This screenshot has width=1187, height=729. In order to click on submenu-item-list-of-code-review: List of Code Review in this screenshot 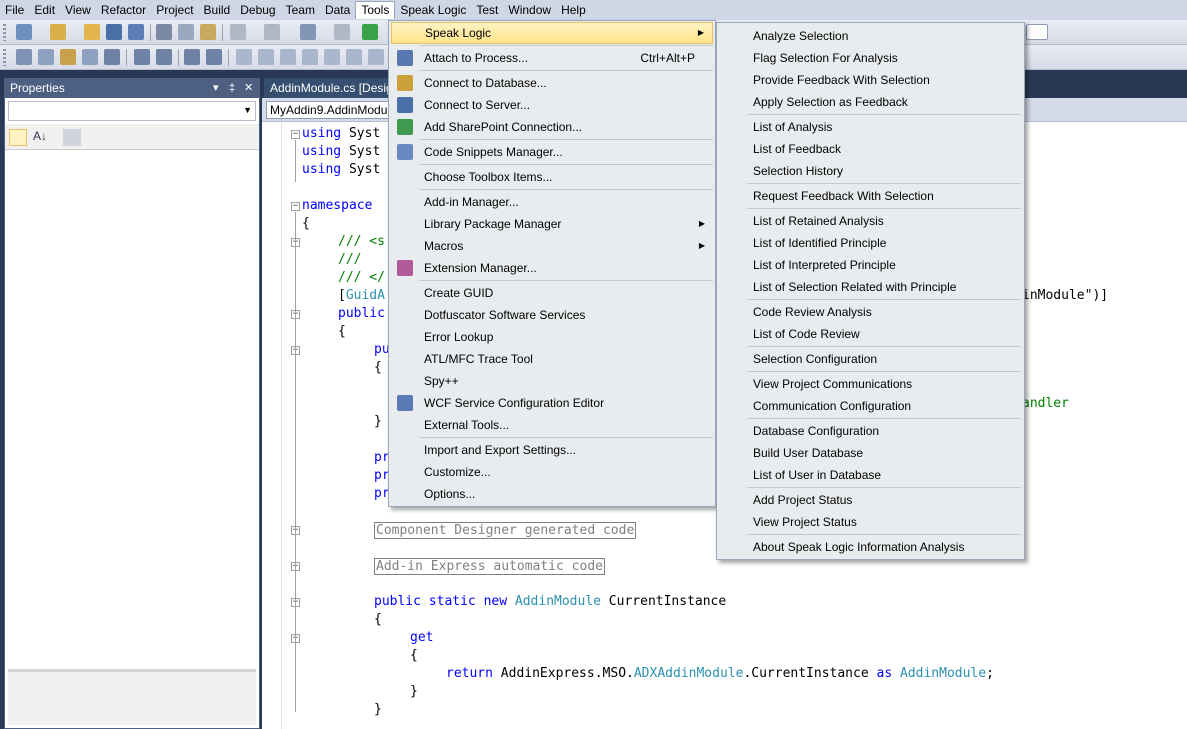, I will do `click(870, 334)`.